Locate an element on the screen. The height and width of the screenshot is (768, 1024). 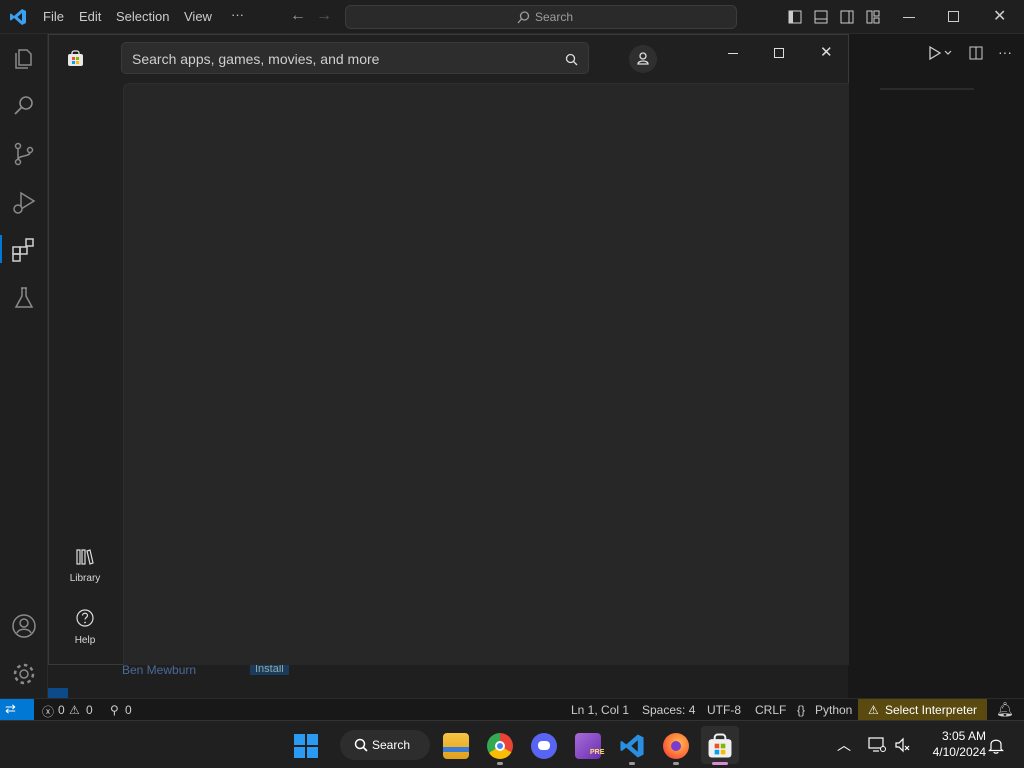
menu-file: File is located at coordinates (53, 16).